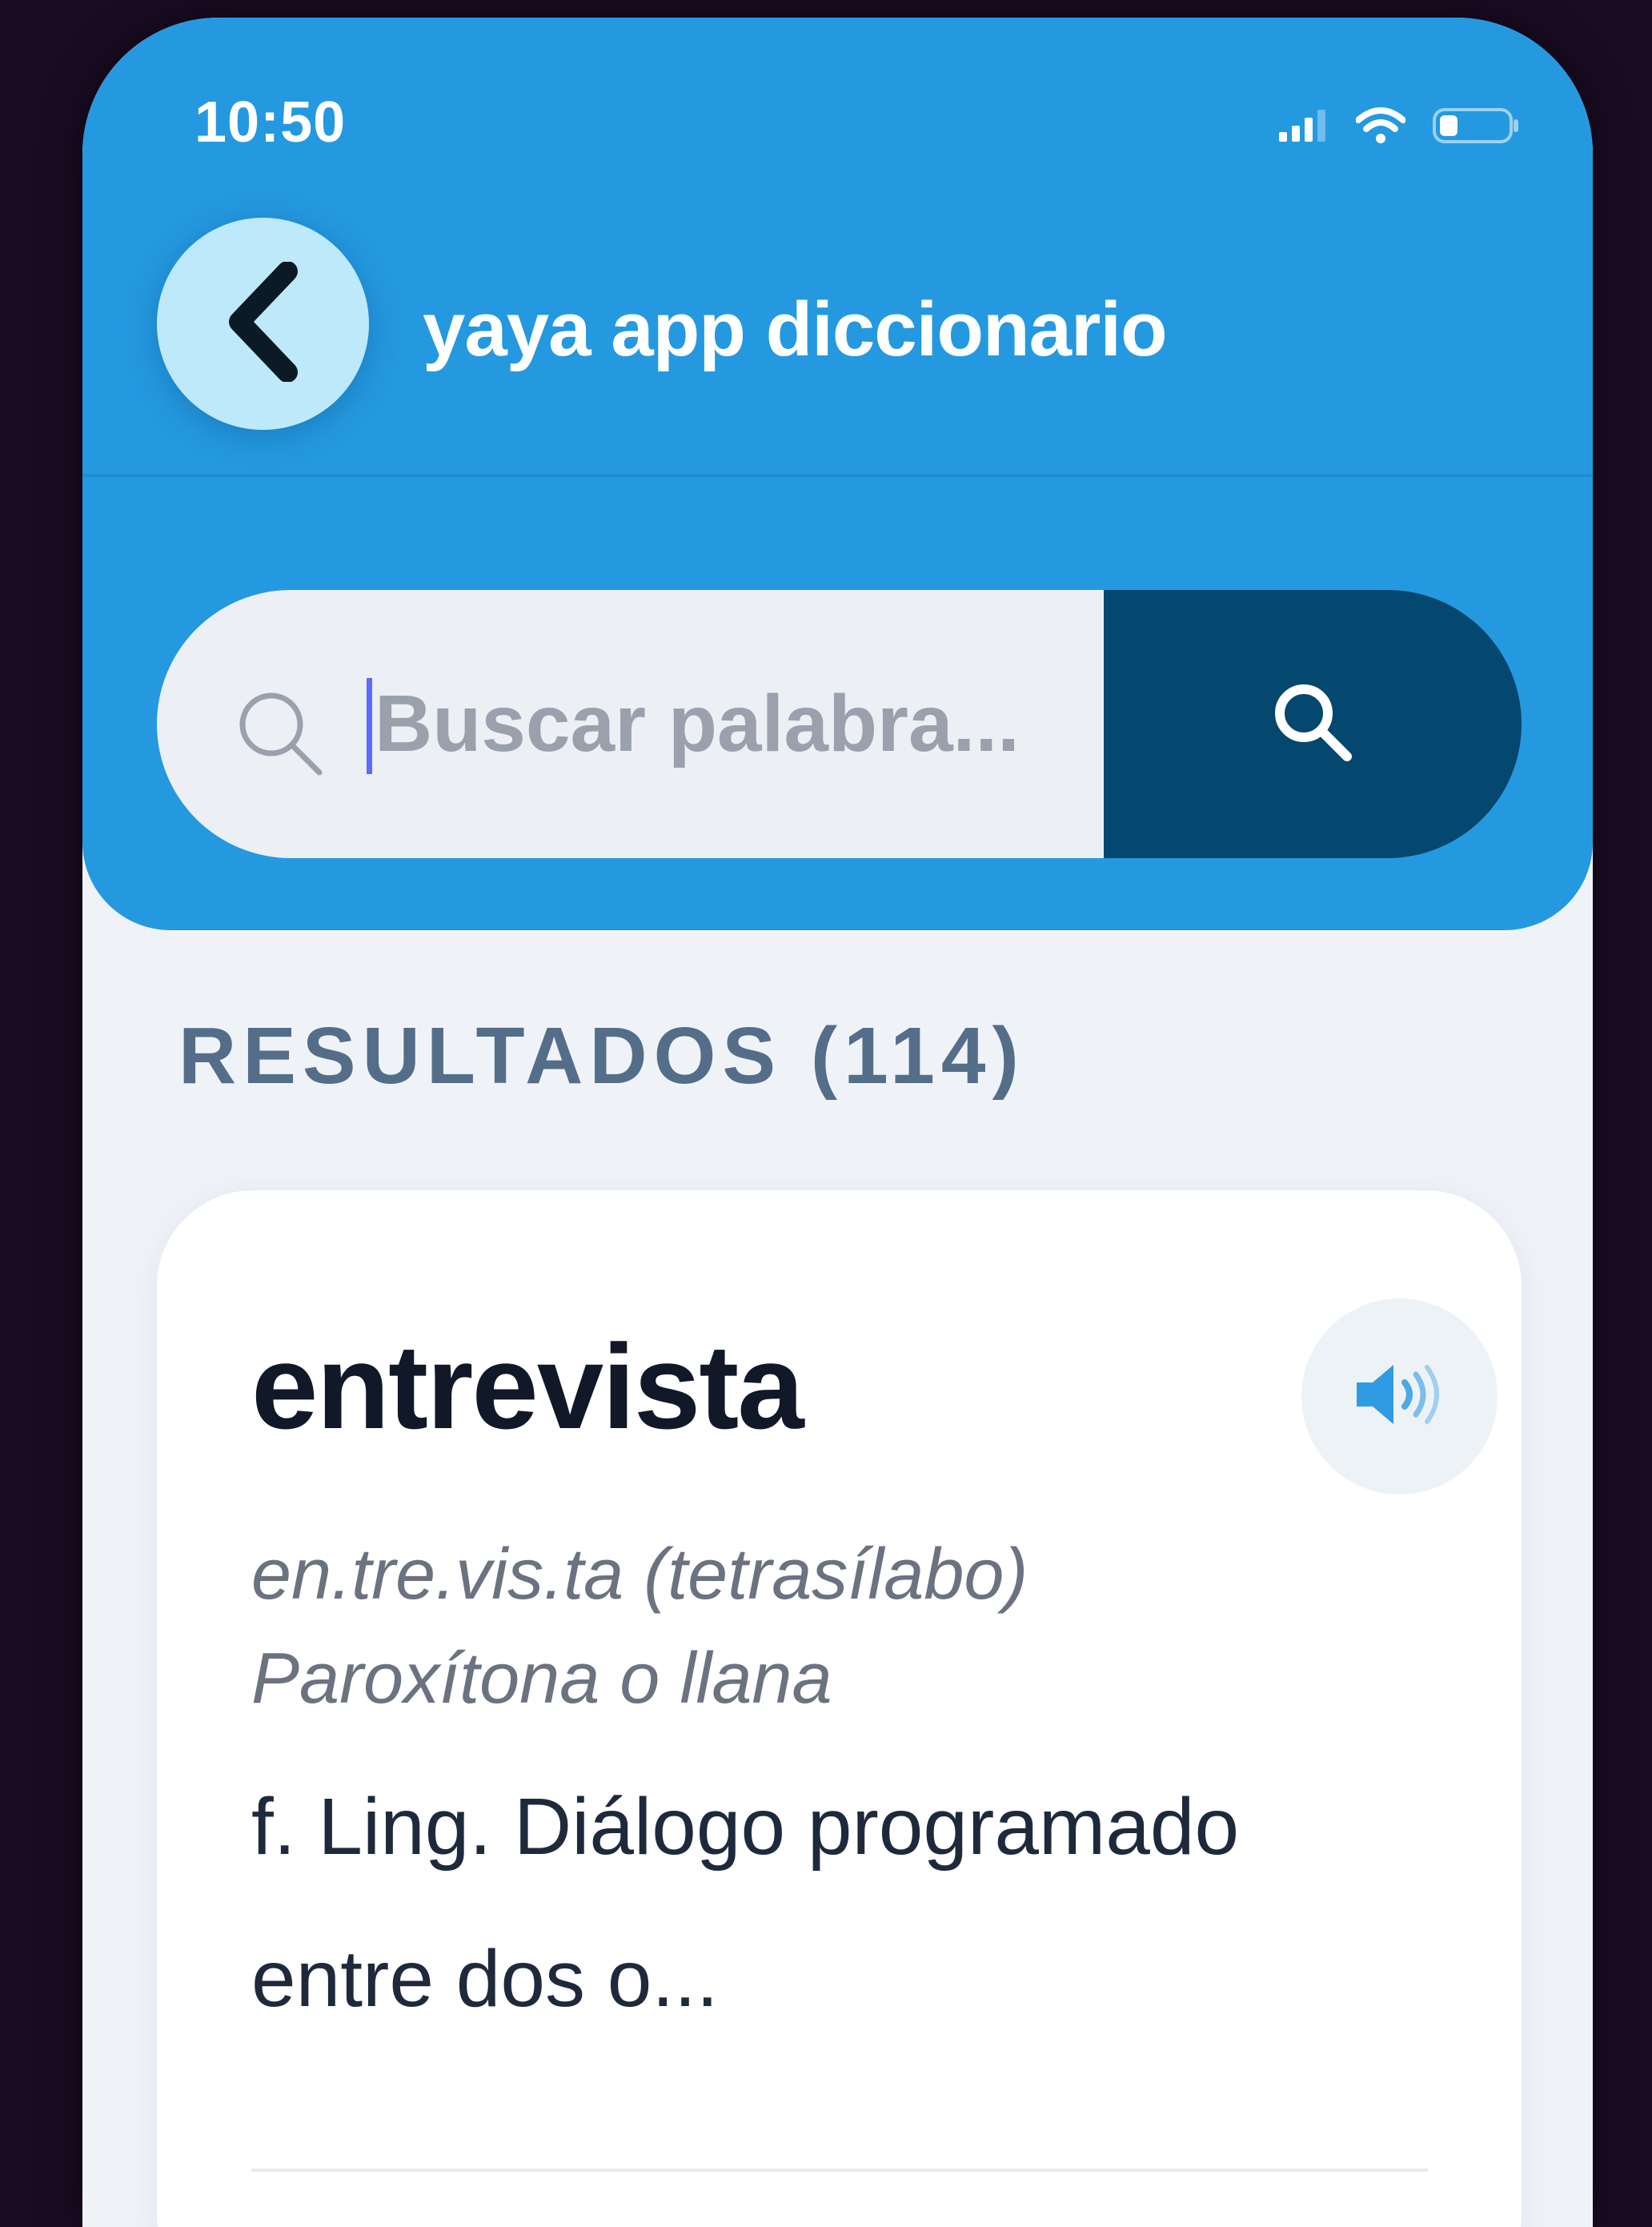 The image size is (1652, 2227). I want to click on search-bar, so click(839, 724).